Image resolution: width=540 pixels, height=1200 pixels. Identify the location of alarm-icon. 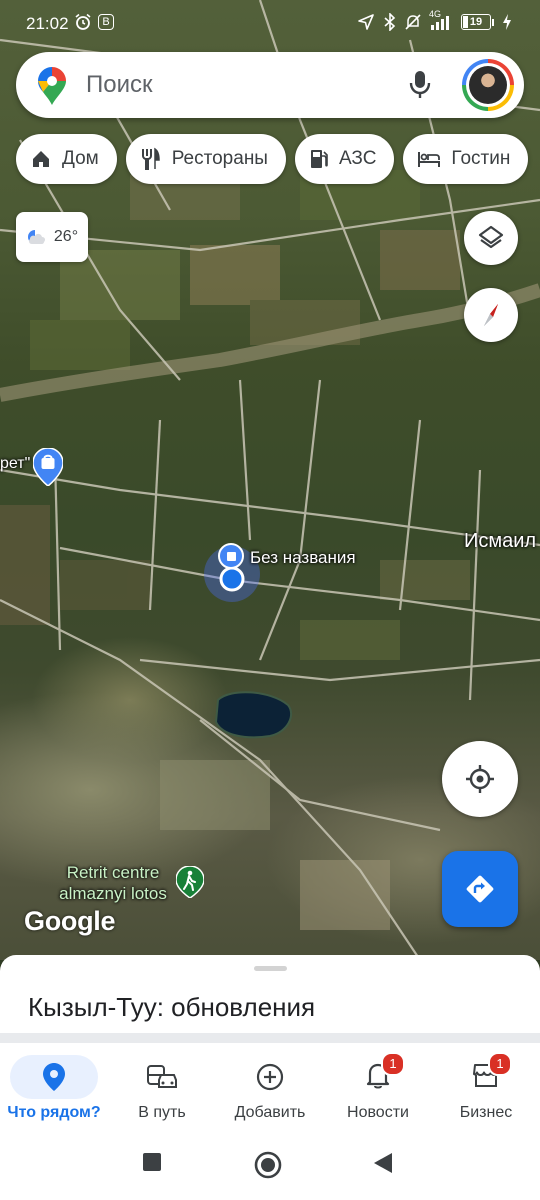
(83, 21).